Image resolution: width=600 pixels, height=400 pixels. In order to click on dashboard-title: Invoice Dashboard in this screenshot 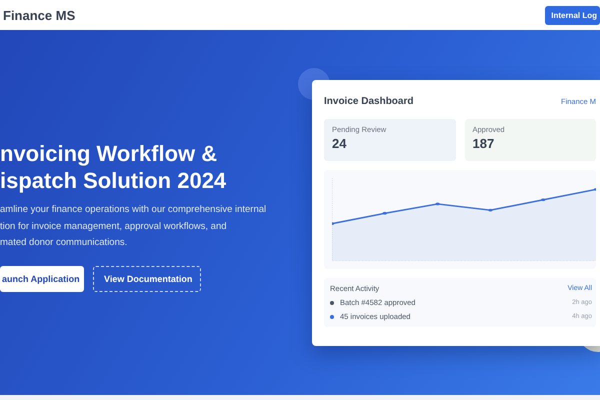, I will do `click(369, 101)`.